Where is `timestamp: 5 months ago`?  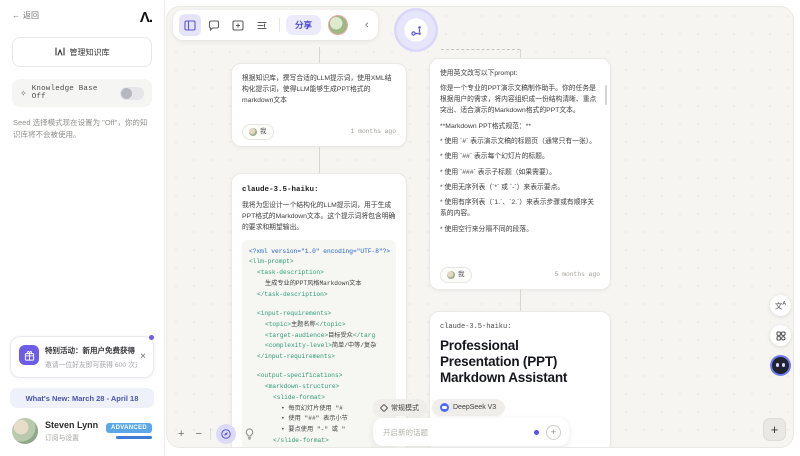
timestamp: 5 months ago is located at coordinates (577, 274).